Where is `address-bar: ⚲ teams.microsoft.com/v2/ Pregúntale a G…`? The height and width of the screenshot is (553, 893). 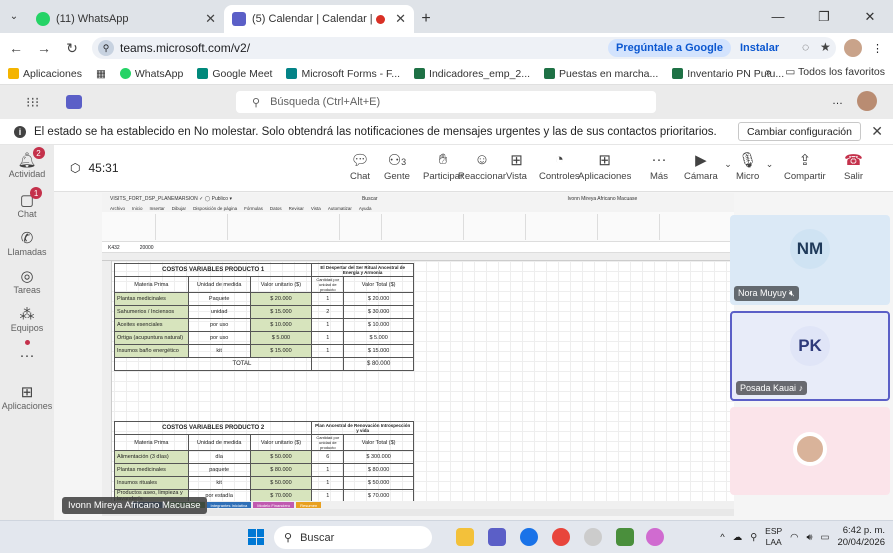 address-bar: ⚲ teams.microsoft.com/v2/ Pregúntale a G… is located at coordinates (464, 48).